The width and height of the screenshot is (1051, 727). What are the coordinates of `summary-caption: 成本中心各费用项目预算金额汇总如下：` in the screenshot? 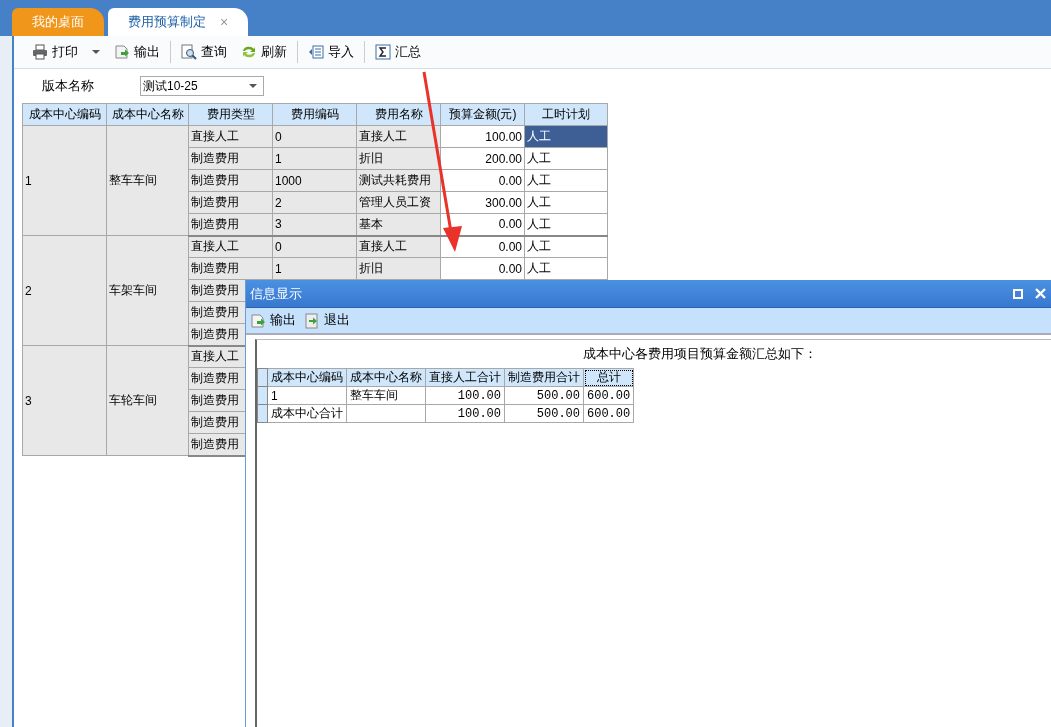 It's located at (699, 354).